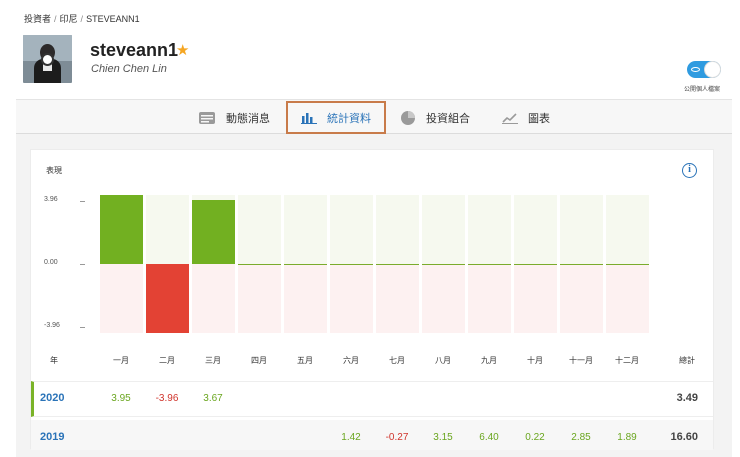 This screenshot has height=457, width=740. I want to click on month-label: 二月, so click(167, 360).